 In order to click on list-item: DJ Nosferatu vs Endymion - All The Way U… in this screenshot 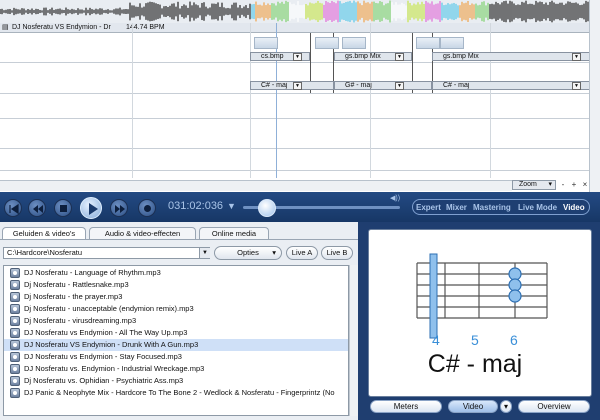, I will do `click(176, 333)`.